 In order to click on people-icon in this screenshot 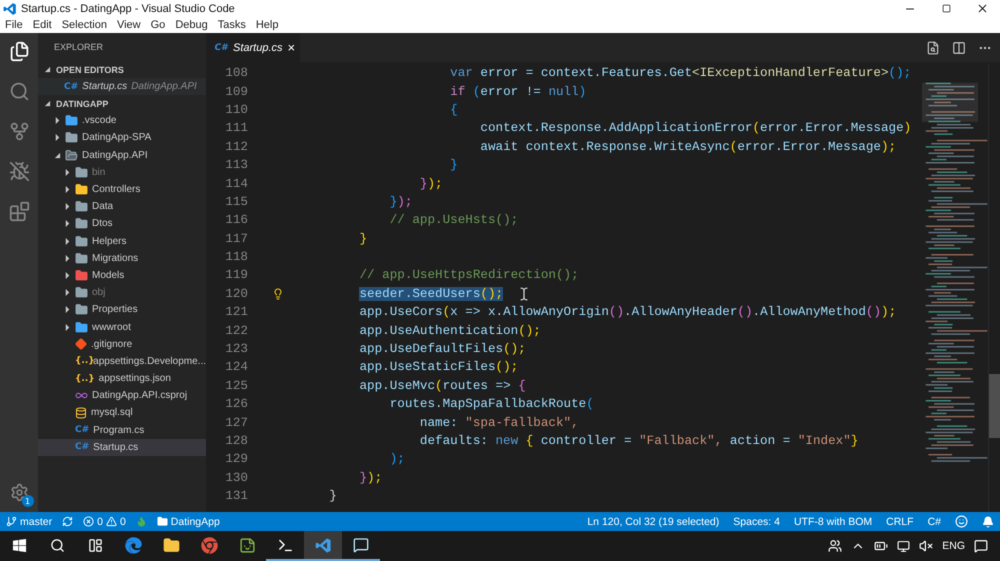, I will do `click(835, 546)`.